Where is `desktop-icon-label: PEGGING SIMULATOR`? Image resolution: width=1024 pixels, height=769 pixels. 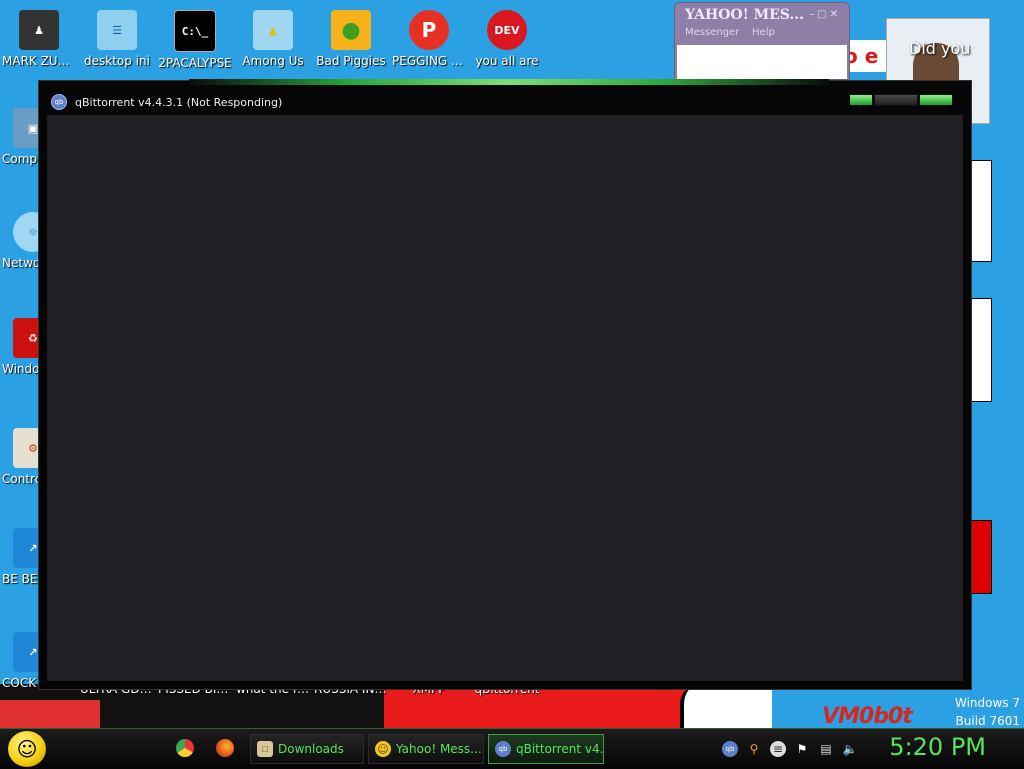 desktop-icon-label: PEGGING SIMULATOR is located at coordinates (430, 61).